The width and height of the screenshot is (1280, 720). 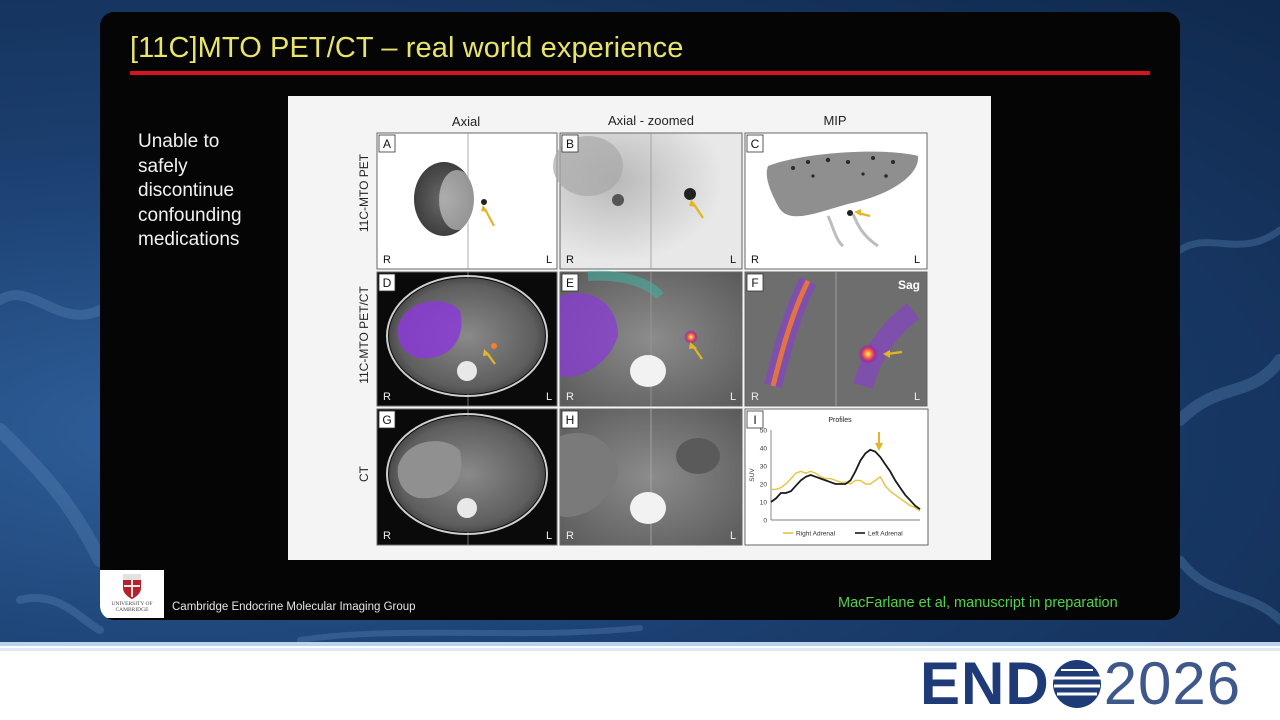 I want to click on panel-c: C R L, so click(x=836, y=201).